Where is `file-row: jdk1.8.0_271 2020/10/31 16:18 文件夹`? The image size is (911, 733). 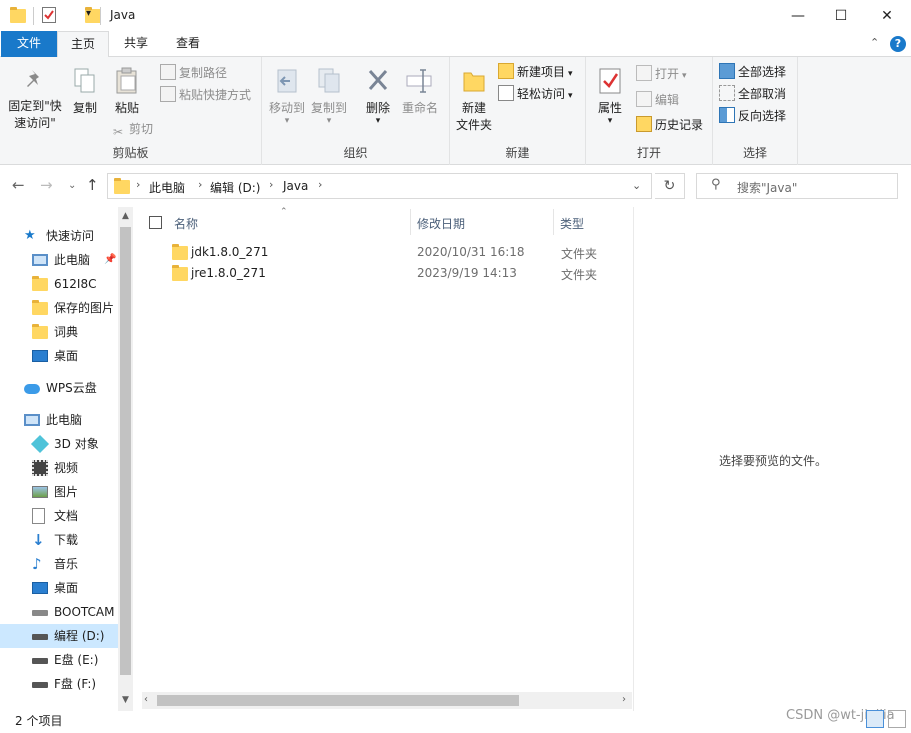
file-row: jdk1.8.0_271 2020/10/31 16:18 文件夹 is located at coordinates (374, 252).